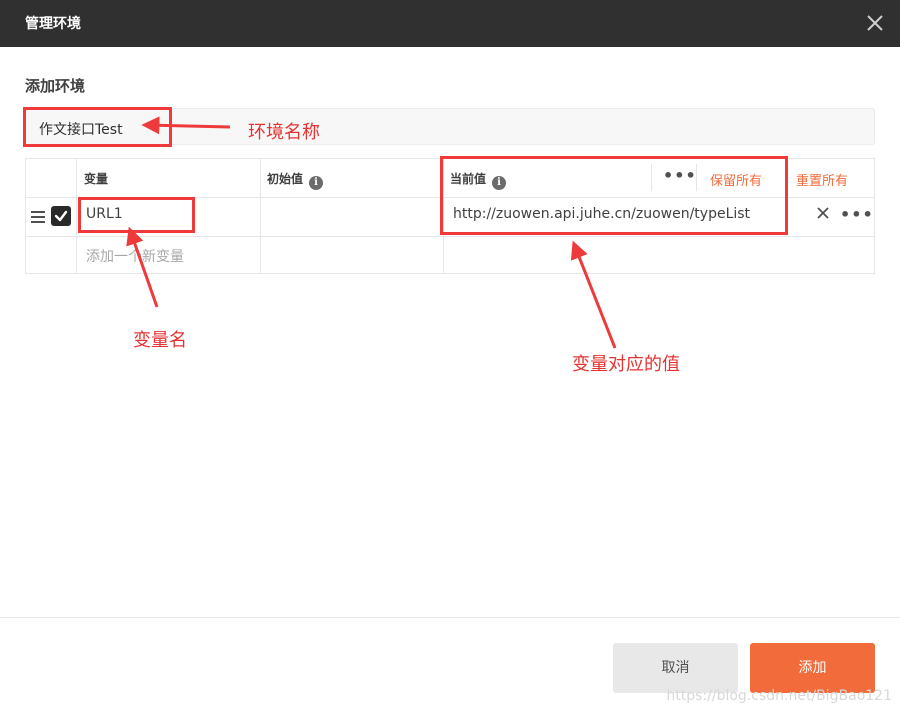 The width and height of the screenshot is (900, 717). What do you see at coordinates (875, 23) in the screenshot?
I see `close-icon` at bounding box center [875, 23].